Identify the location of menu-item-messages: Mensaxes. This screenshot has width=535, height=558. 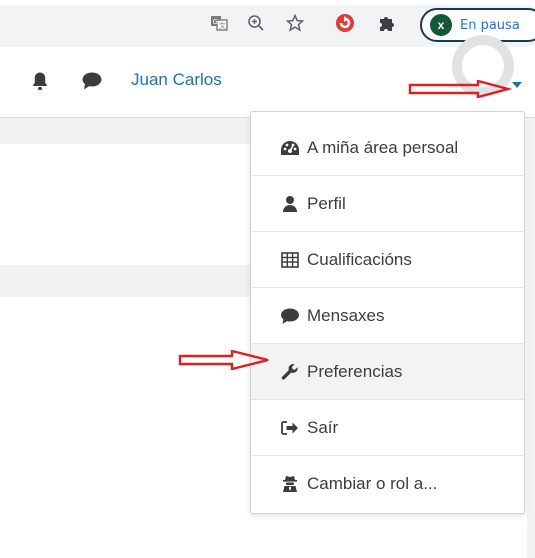
(387, 316).